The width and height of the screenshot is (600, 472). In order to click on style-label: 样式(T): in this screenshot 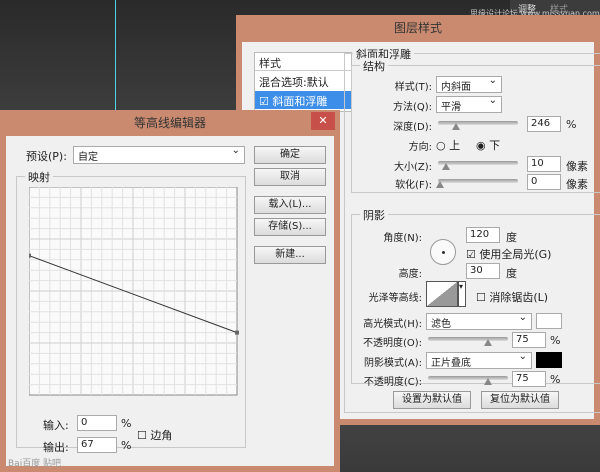, I will do `click(413, 87)`.